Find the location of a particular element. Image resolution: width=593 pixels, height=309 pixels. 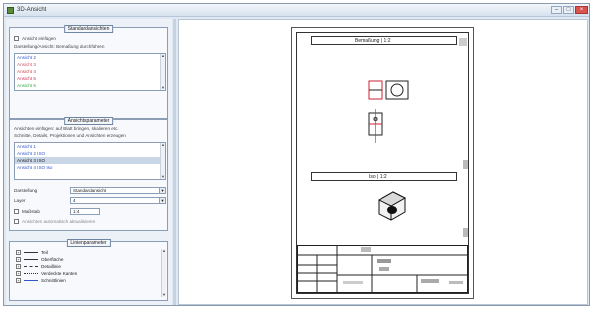

list-item: Ansicht 2 is located at coordinates (90, 57).